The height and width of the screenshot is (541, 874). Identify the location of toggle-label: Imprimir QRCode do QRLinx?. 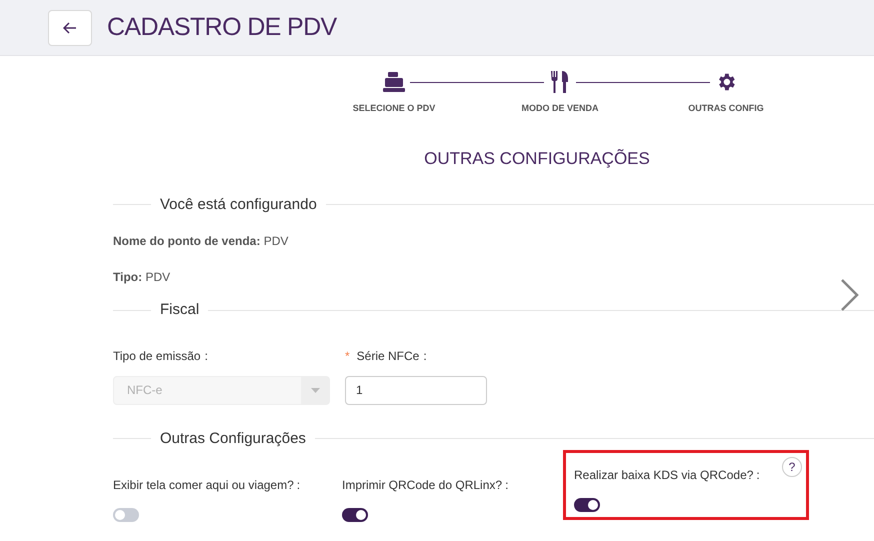
(422, 485).